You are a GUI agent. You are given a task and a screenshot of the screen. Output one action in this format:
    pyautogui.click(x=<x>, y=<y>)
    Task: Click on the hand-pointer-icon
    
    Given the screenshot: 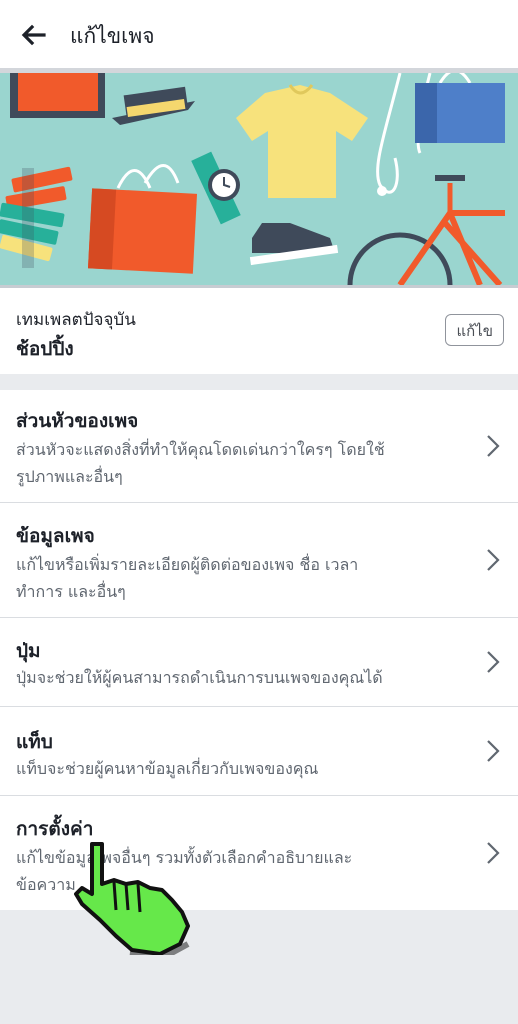 What is the action you would take?
    pyautogui.click(x=132, y=898)
    